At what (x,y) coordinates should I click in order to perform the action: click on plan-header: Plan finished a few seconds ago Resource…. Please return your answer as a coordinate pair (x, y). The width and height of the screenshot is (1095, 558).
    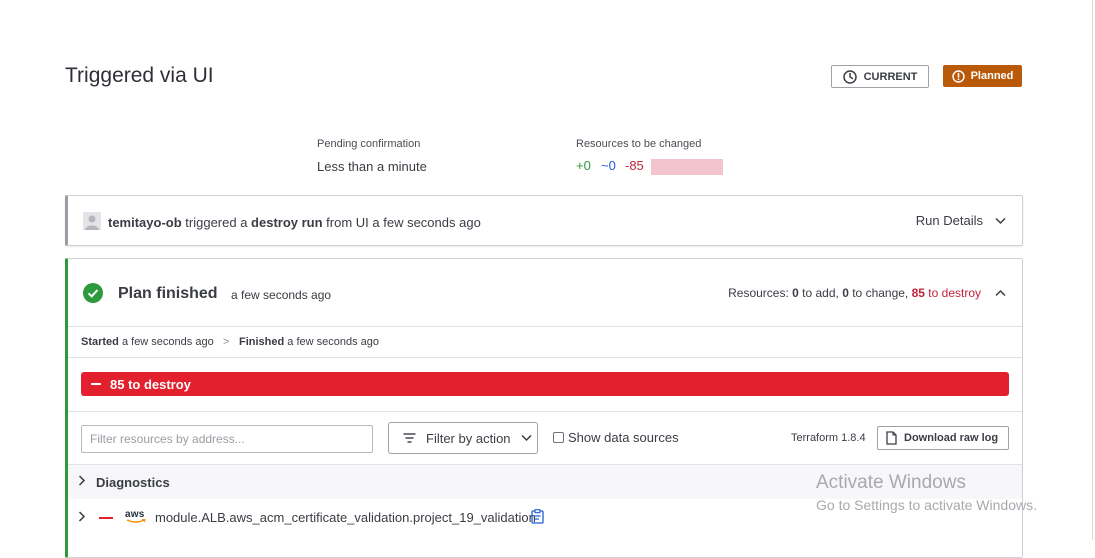
    Looking at the image, I should click on (545, 293).